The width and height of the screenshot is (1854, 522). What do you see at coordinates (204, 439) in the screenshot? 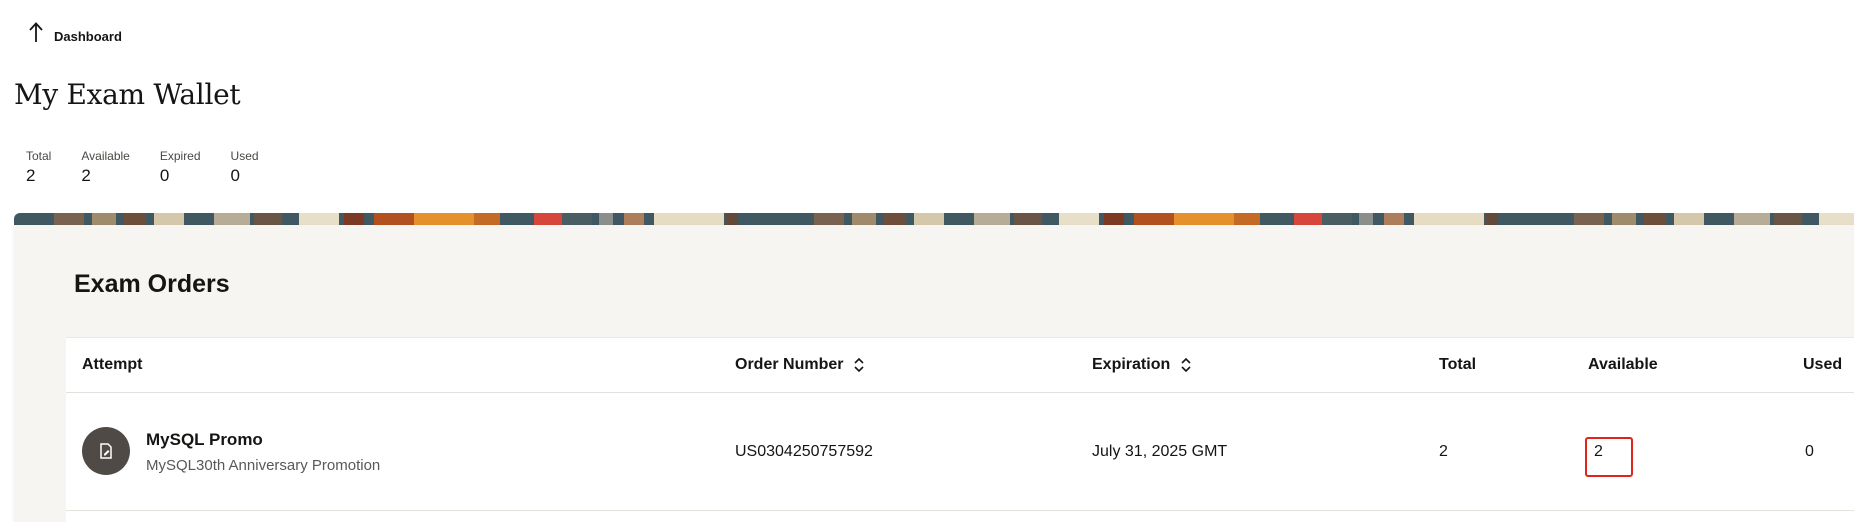
I see `attempt-name: MySQL Promo` at bounding box center [204, 439].